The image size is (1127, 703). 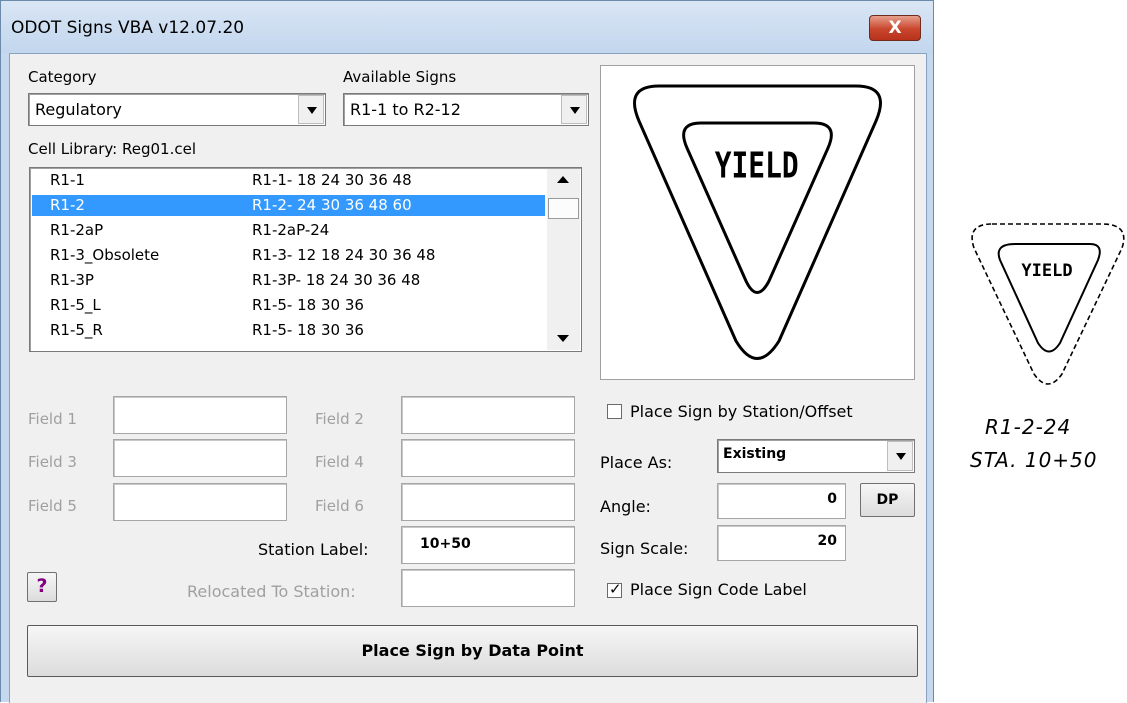 I want to click on dp-button-label: DP, so click(x=887, y=500).